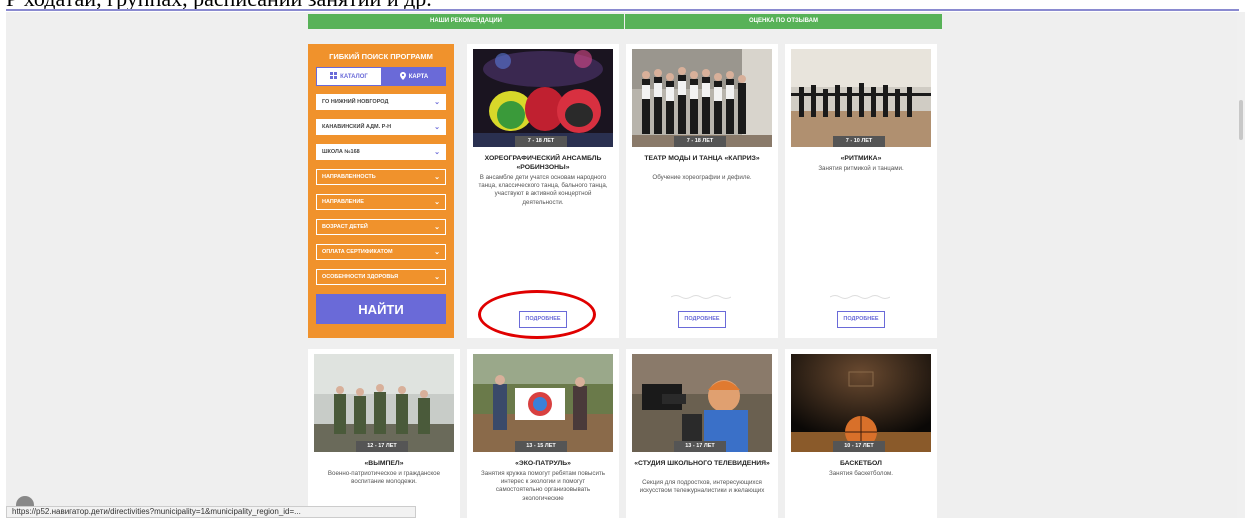  I want to click on program-title: «ЭКО-ПАТРУЛЬ», so click(543, 463).